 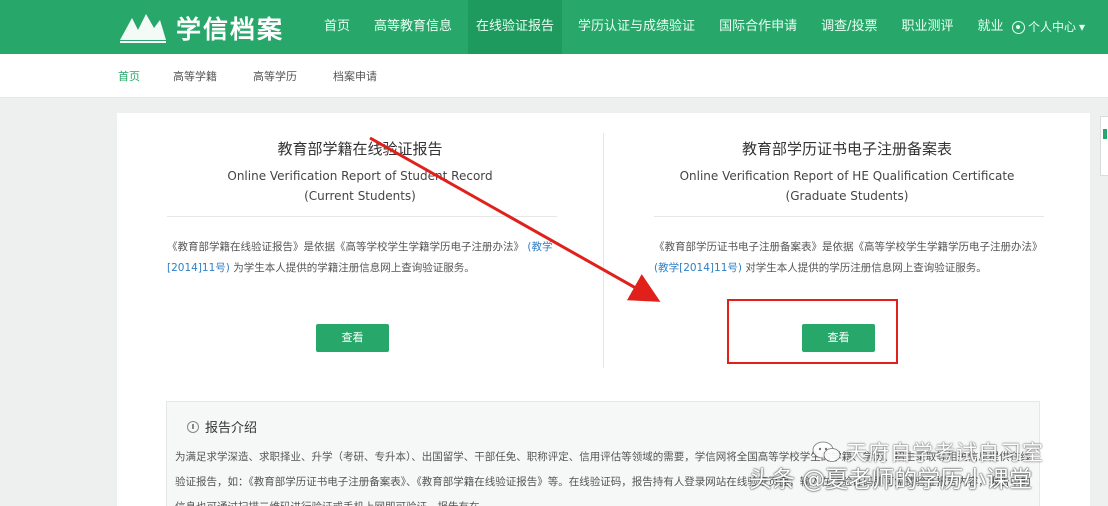 I want to click on intro-heading: 报告介绍, so click(x=222, y=426).